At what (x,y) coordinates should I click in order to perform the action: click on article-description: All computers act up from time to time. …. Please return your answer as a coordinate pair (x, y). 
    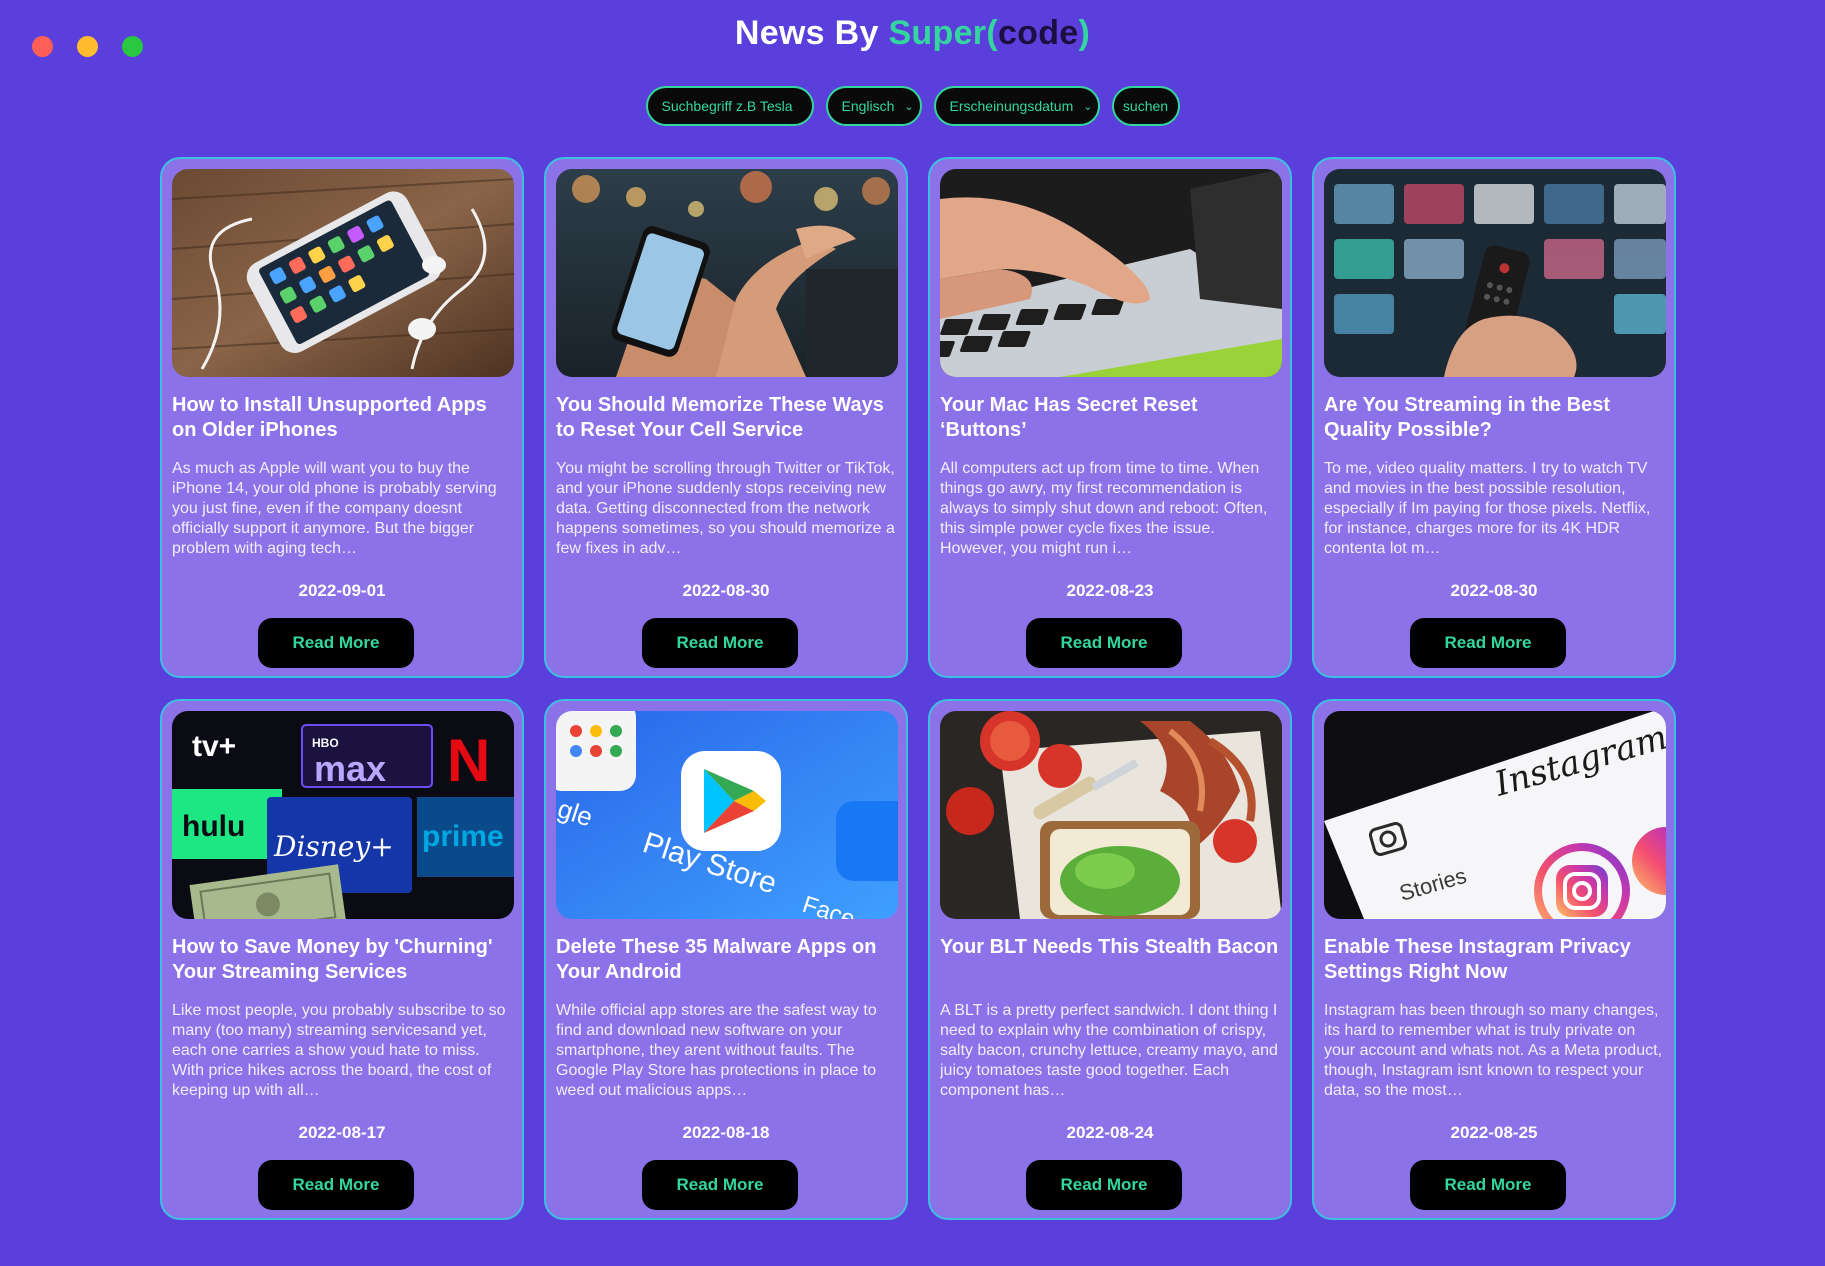
    Looking at the image, I should click on (1104, 508).